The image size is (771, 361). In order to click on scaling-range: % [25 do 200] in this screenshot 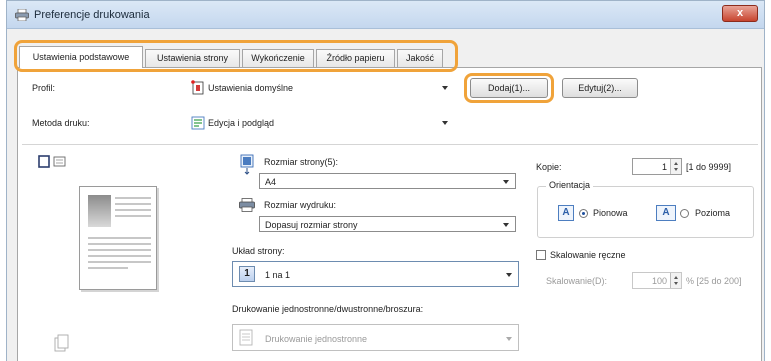, I will do `click(714, 281)`.